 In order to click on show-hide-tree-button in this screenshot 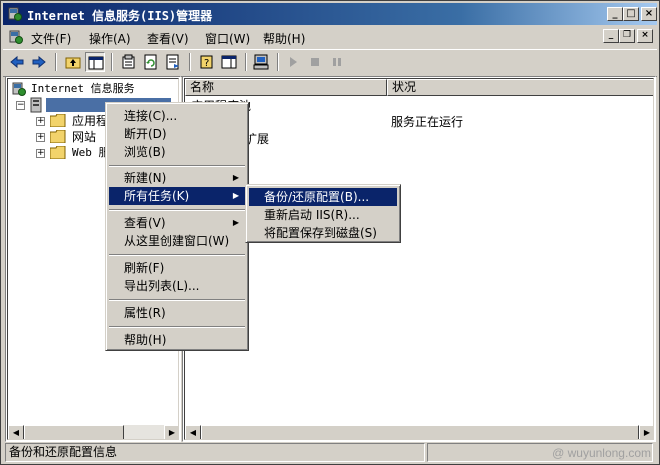, I will do `click(95, 62)`.